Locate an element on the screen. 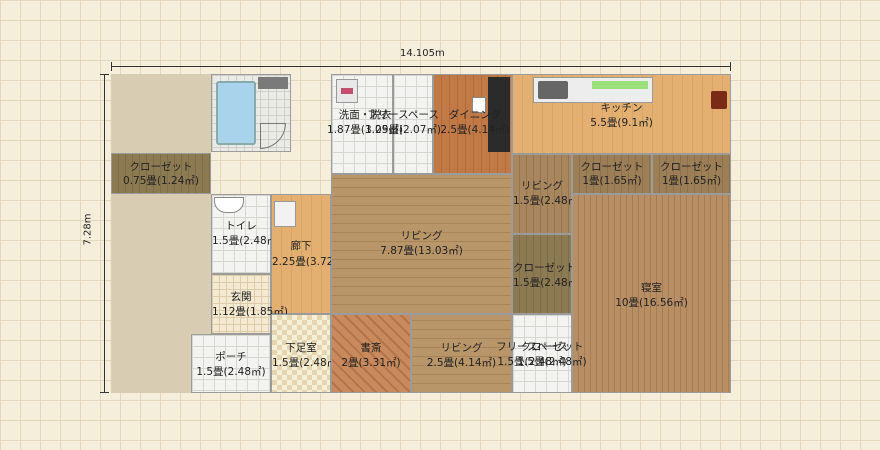 This screenshot has height=450, width=880. dining-room is located at coordinates (472, 124).